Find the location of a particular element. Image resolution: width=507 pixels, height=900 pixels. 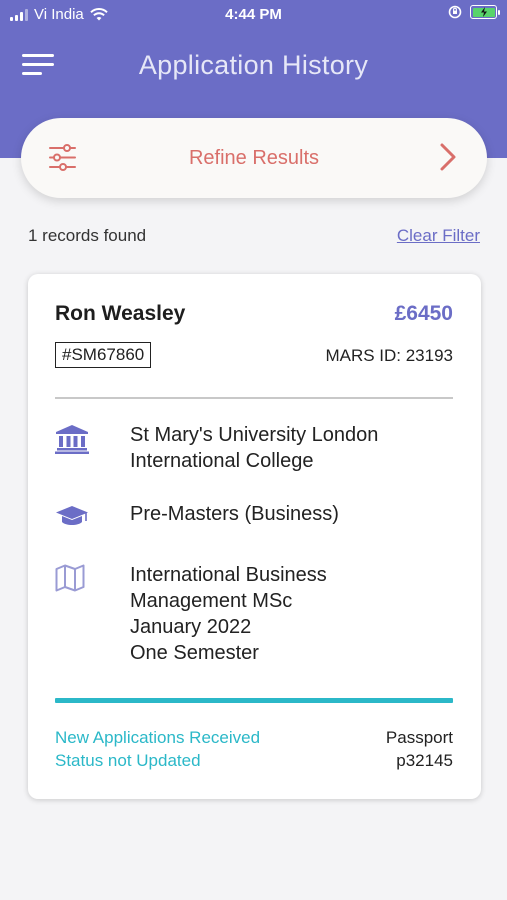

passport-number: p32145 is located at coordinates (424, 760).